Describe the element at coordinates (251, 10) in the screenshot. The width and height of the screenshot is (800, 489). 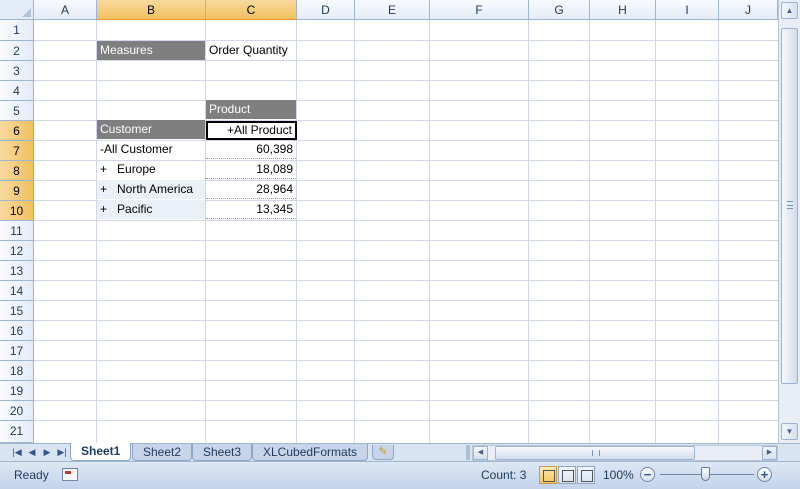
I see `column-header-c: C` at that location.